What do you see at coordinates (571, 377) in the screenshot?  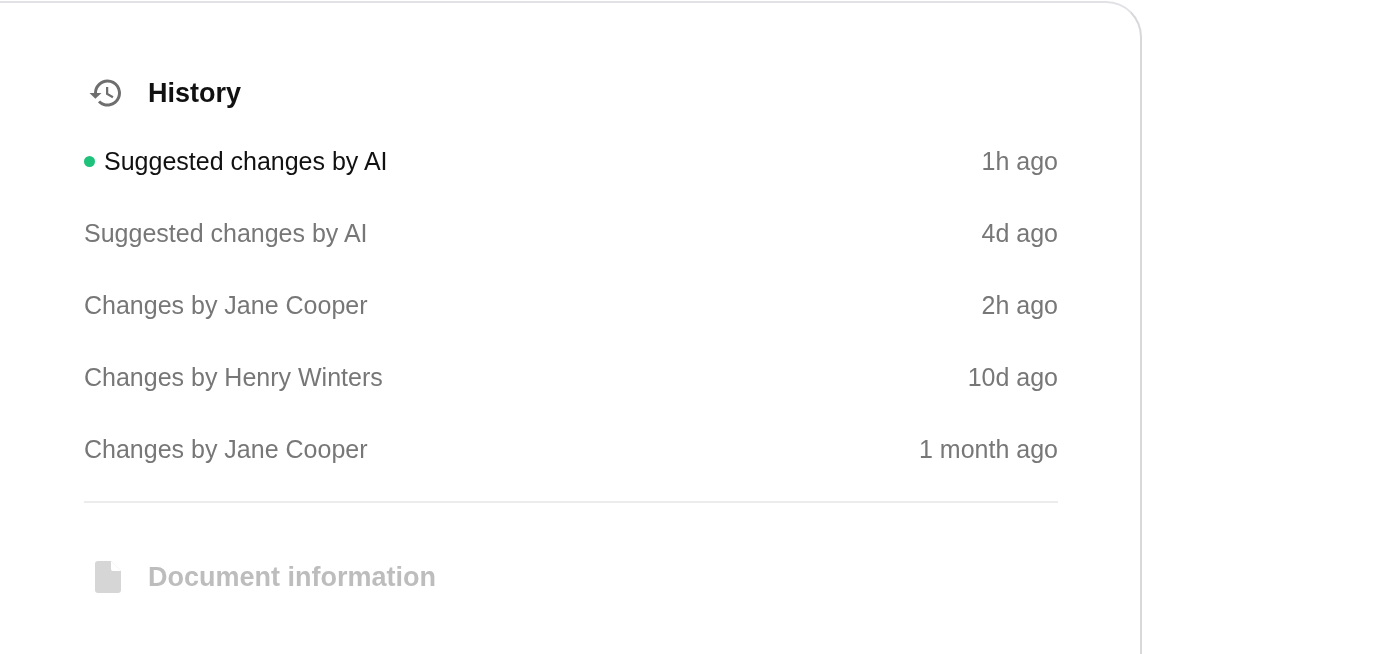 I see `history-item: Changes by Henry Winters 10d ago` at bounding box center [571, 377].